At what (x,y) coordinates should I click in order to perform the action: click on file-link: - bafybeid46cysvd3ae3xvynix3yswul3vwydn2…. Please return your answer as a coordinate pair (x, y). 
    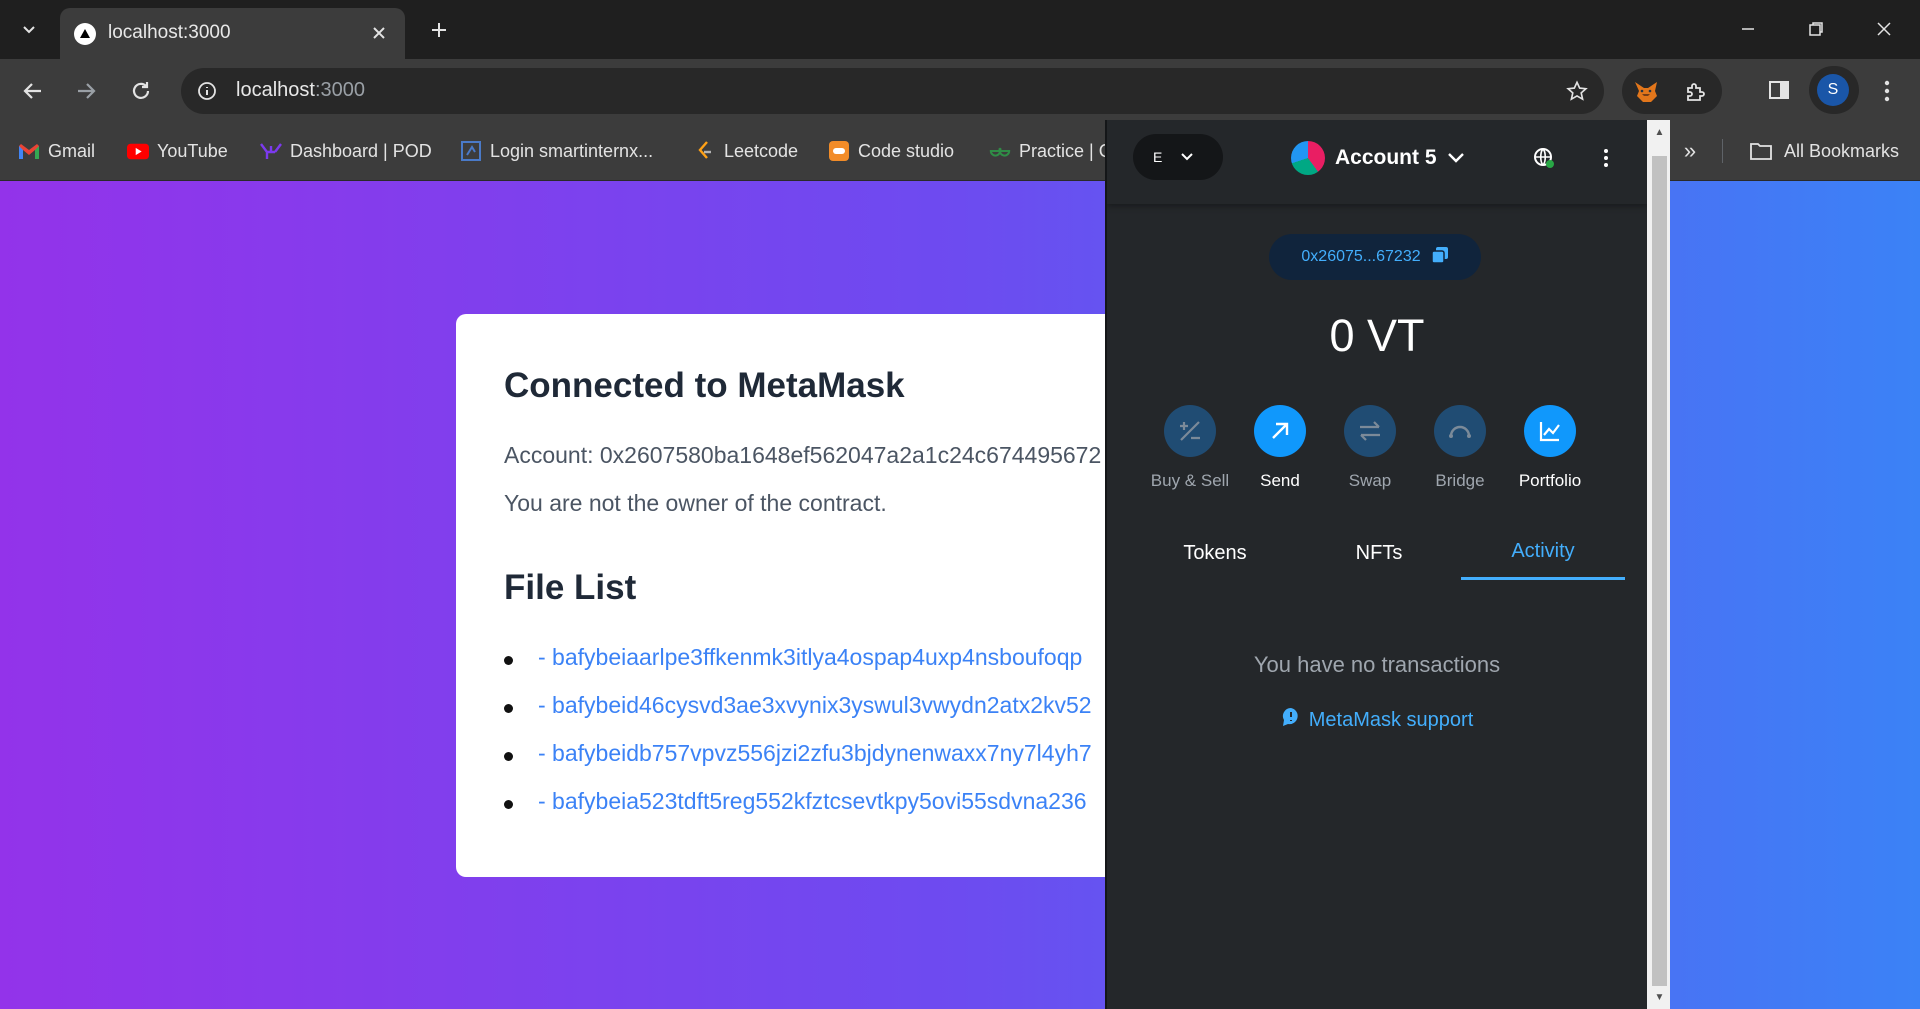
    Looking at the image, I should click on (815, 705).